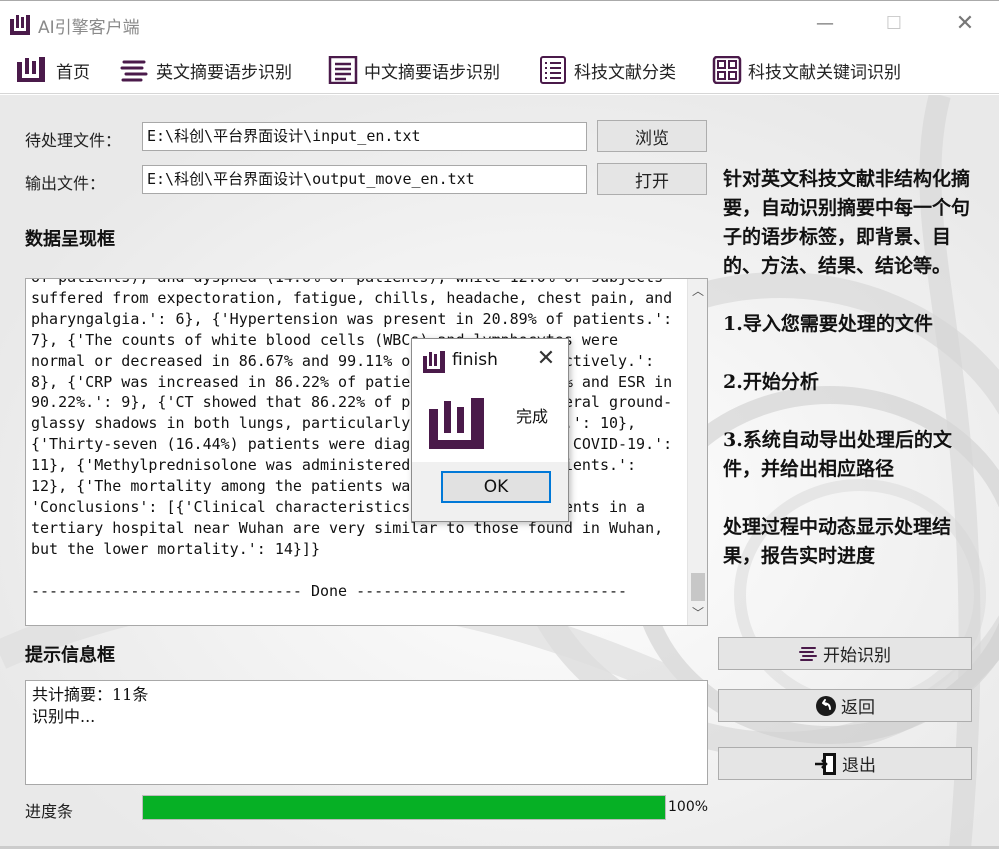 Image resolution: width=999 pixels, height=849 pixels. Describe the element at coordinates (343, 70) in the screenshot. I see `document-icon` at that location.